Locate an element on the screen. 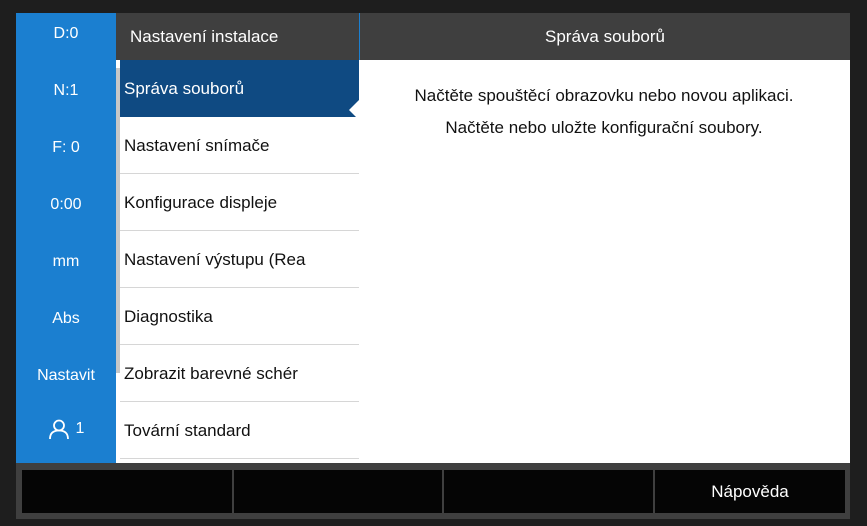  menu-item-diagnostics: Diagnostika is located at coordinates (237, 316).